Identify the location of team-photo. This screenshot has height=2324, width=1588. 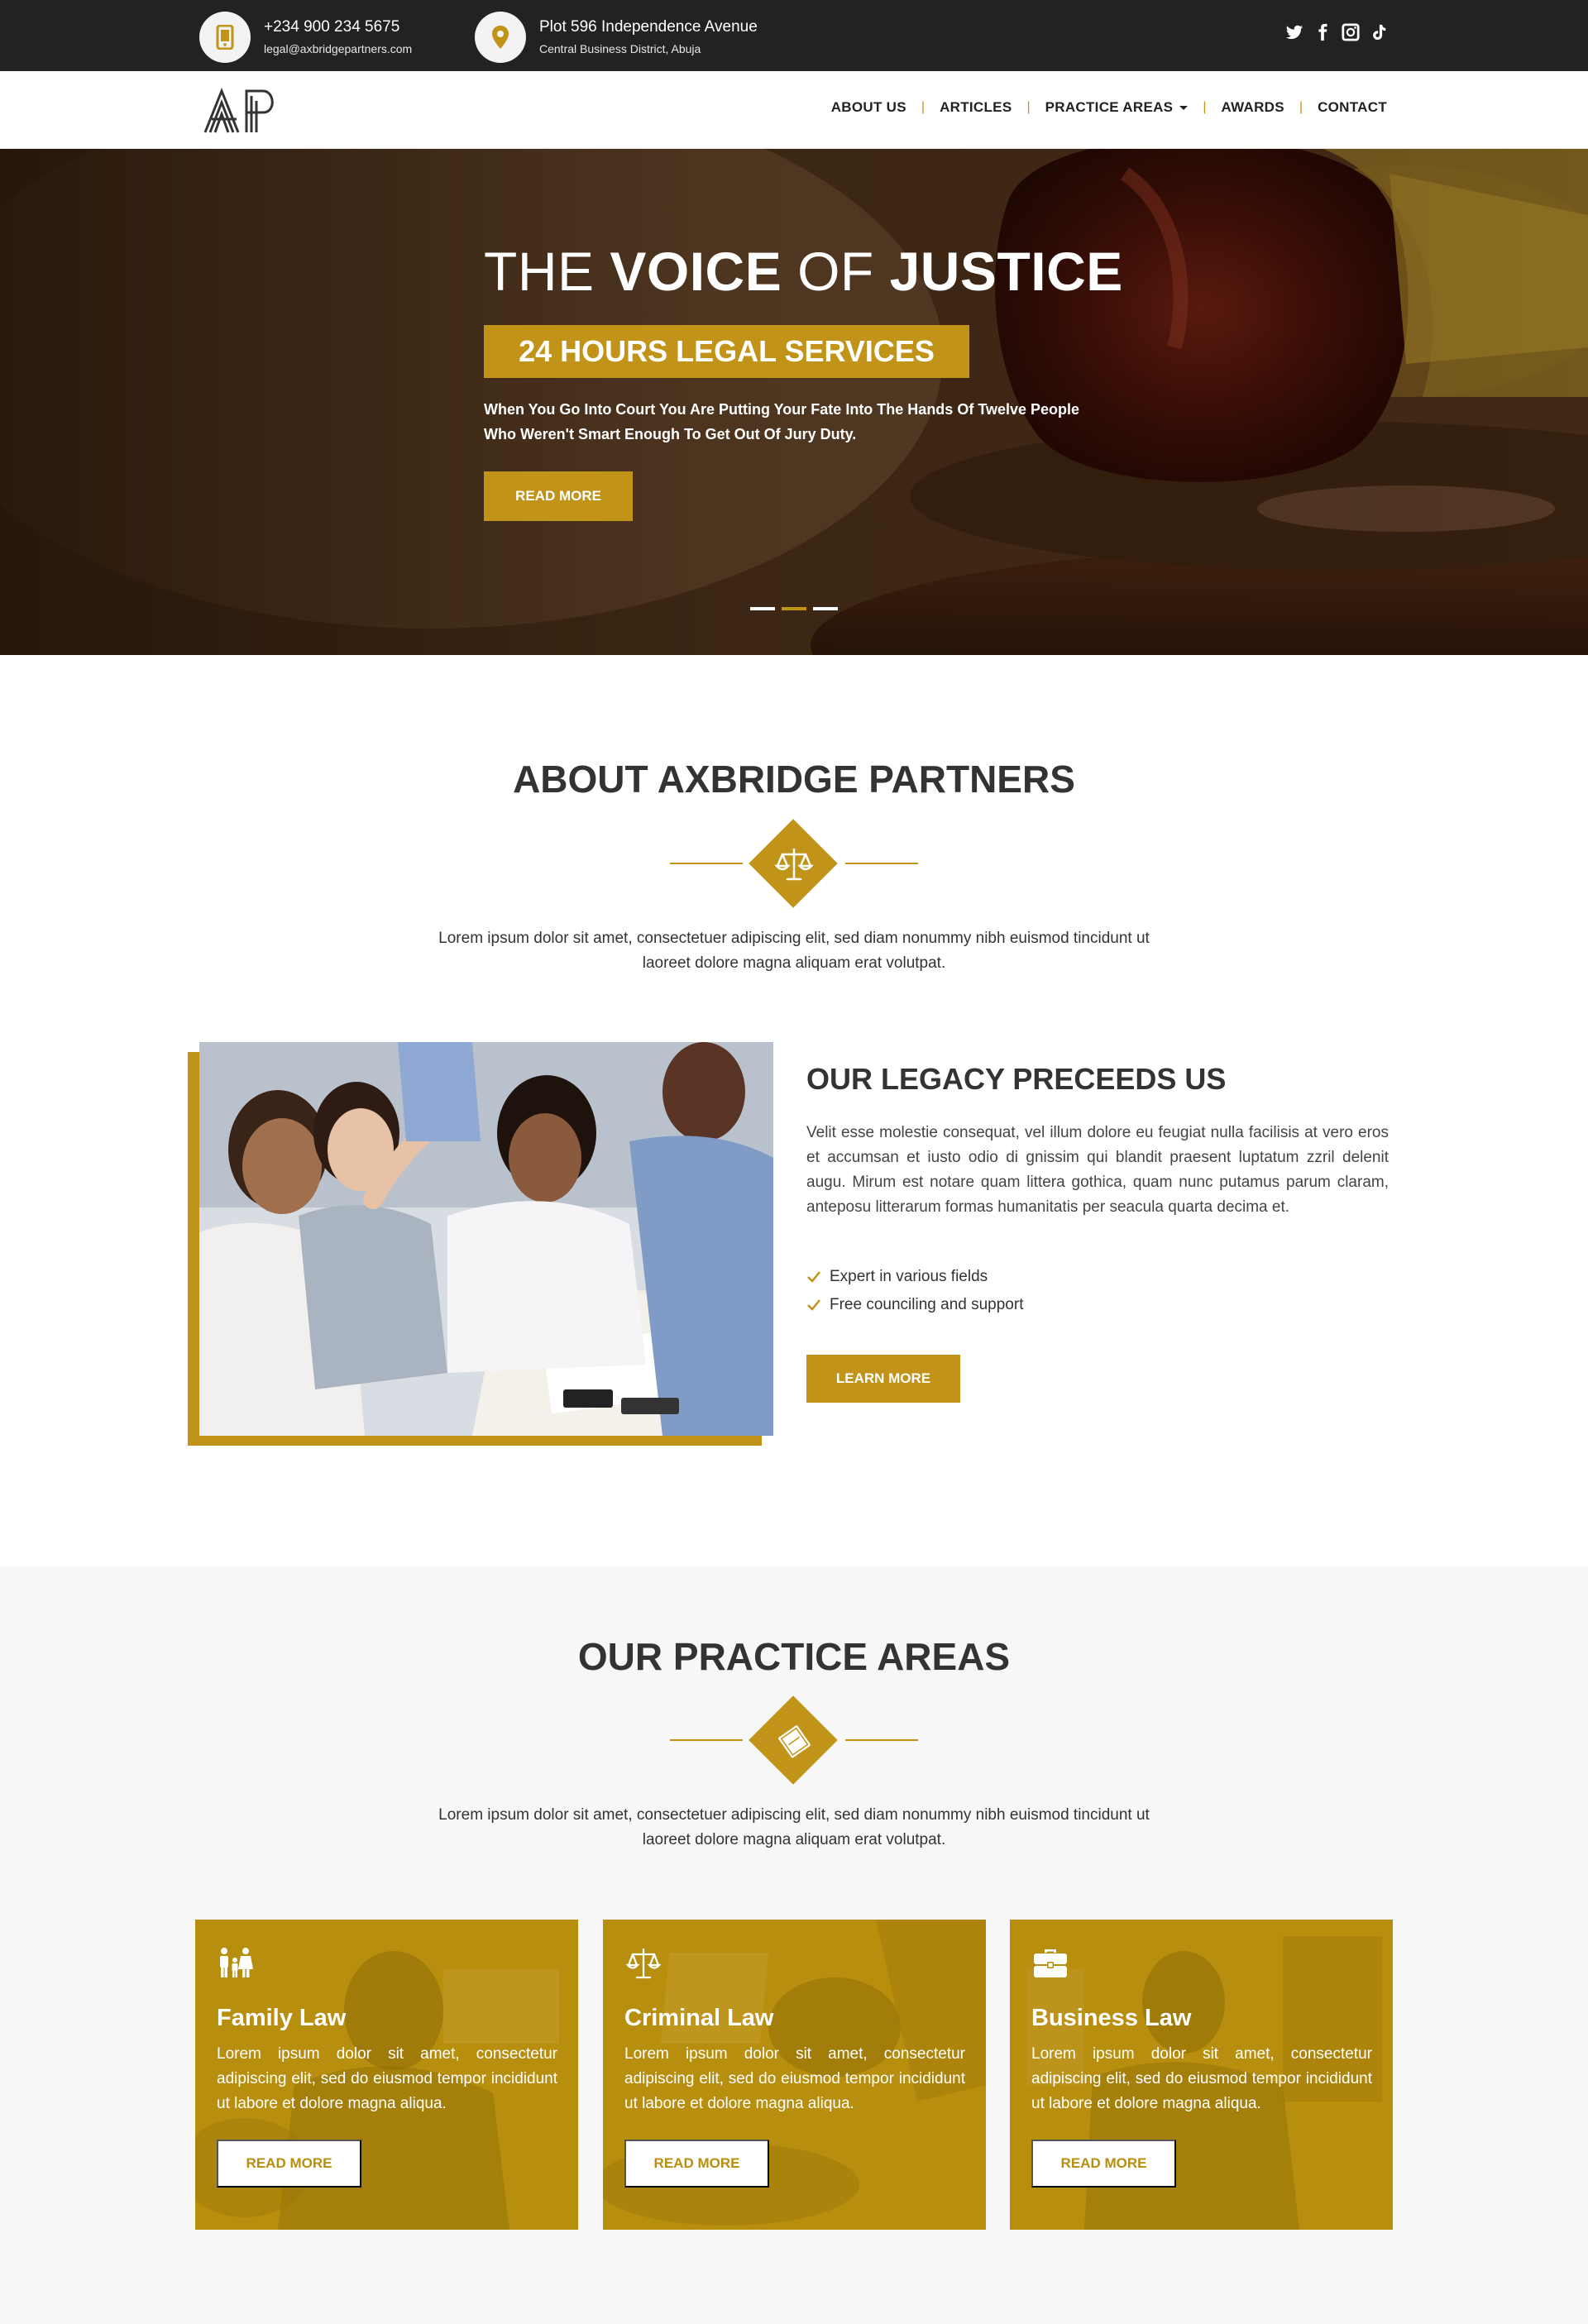
(486, 1239).